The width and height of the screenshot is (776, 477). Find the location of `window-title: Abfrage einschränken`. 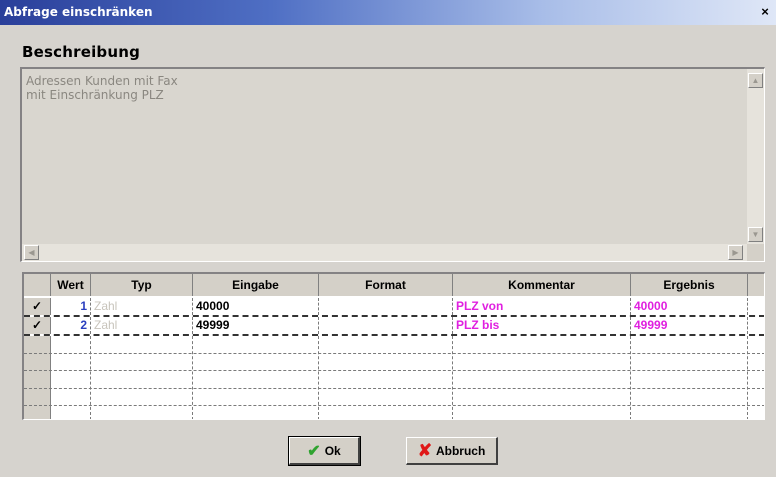

window-title: Abfrage einschränken is located at coordinates (78, 12).